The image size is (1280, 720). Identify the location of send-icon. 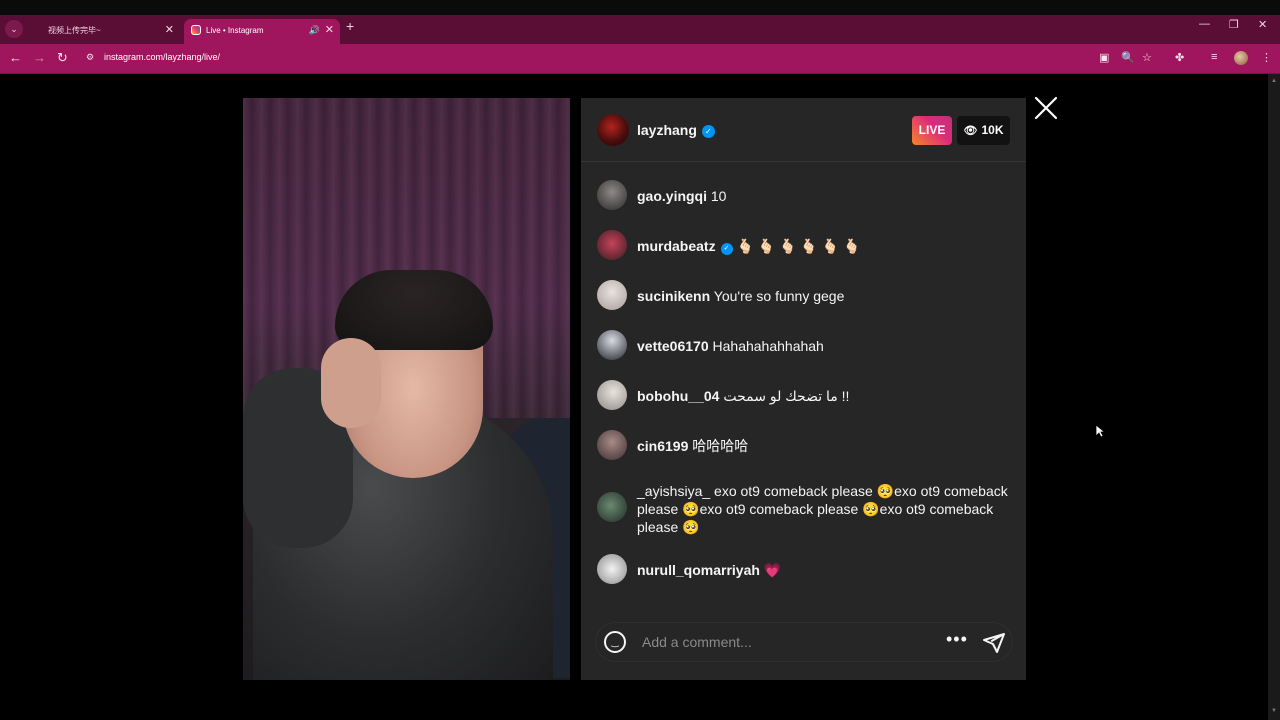
(994, 643).